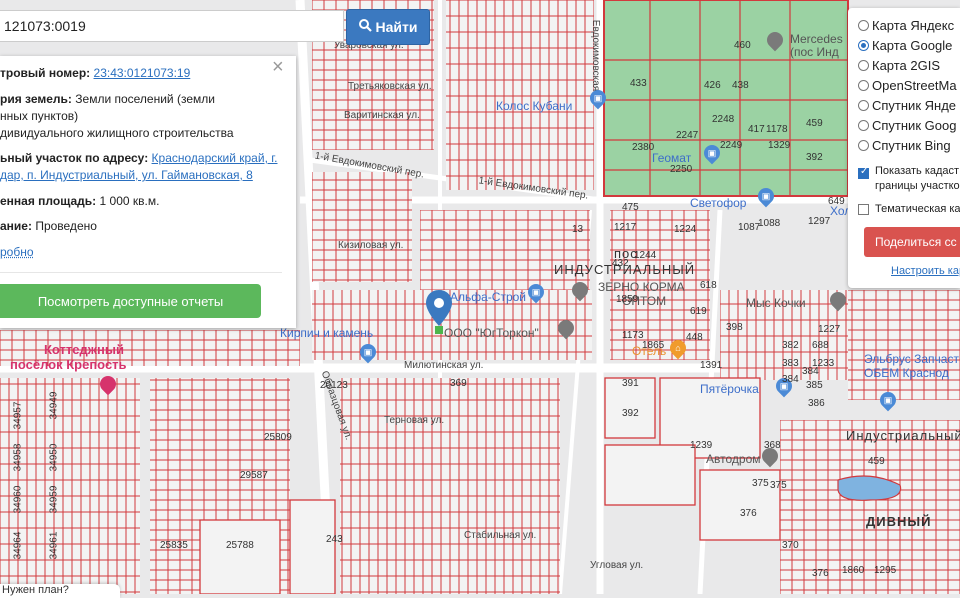 The width and height of the screenshot is (960, 598). I want to click on search-icon, so click(365, 27).